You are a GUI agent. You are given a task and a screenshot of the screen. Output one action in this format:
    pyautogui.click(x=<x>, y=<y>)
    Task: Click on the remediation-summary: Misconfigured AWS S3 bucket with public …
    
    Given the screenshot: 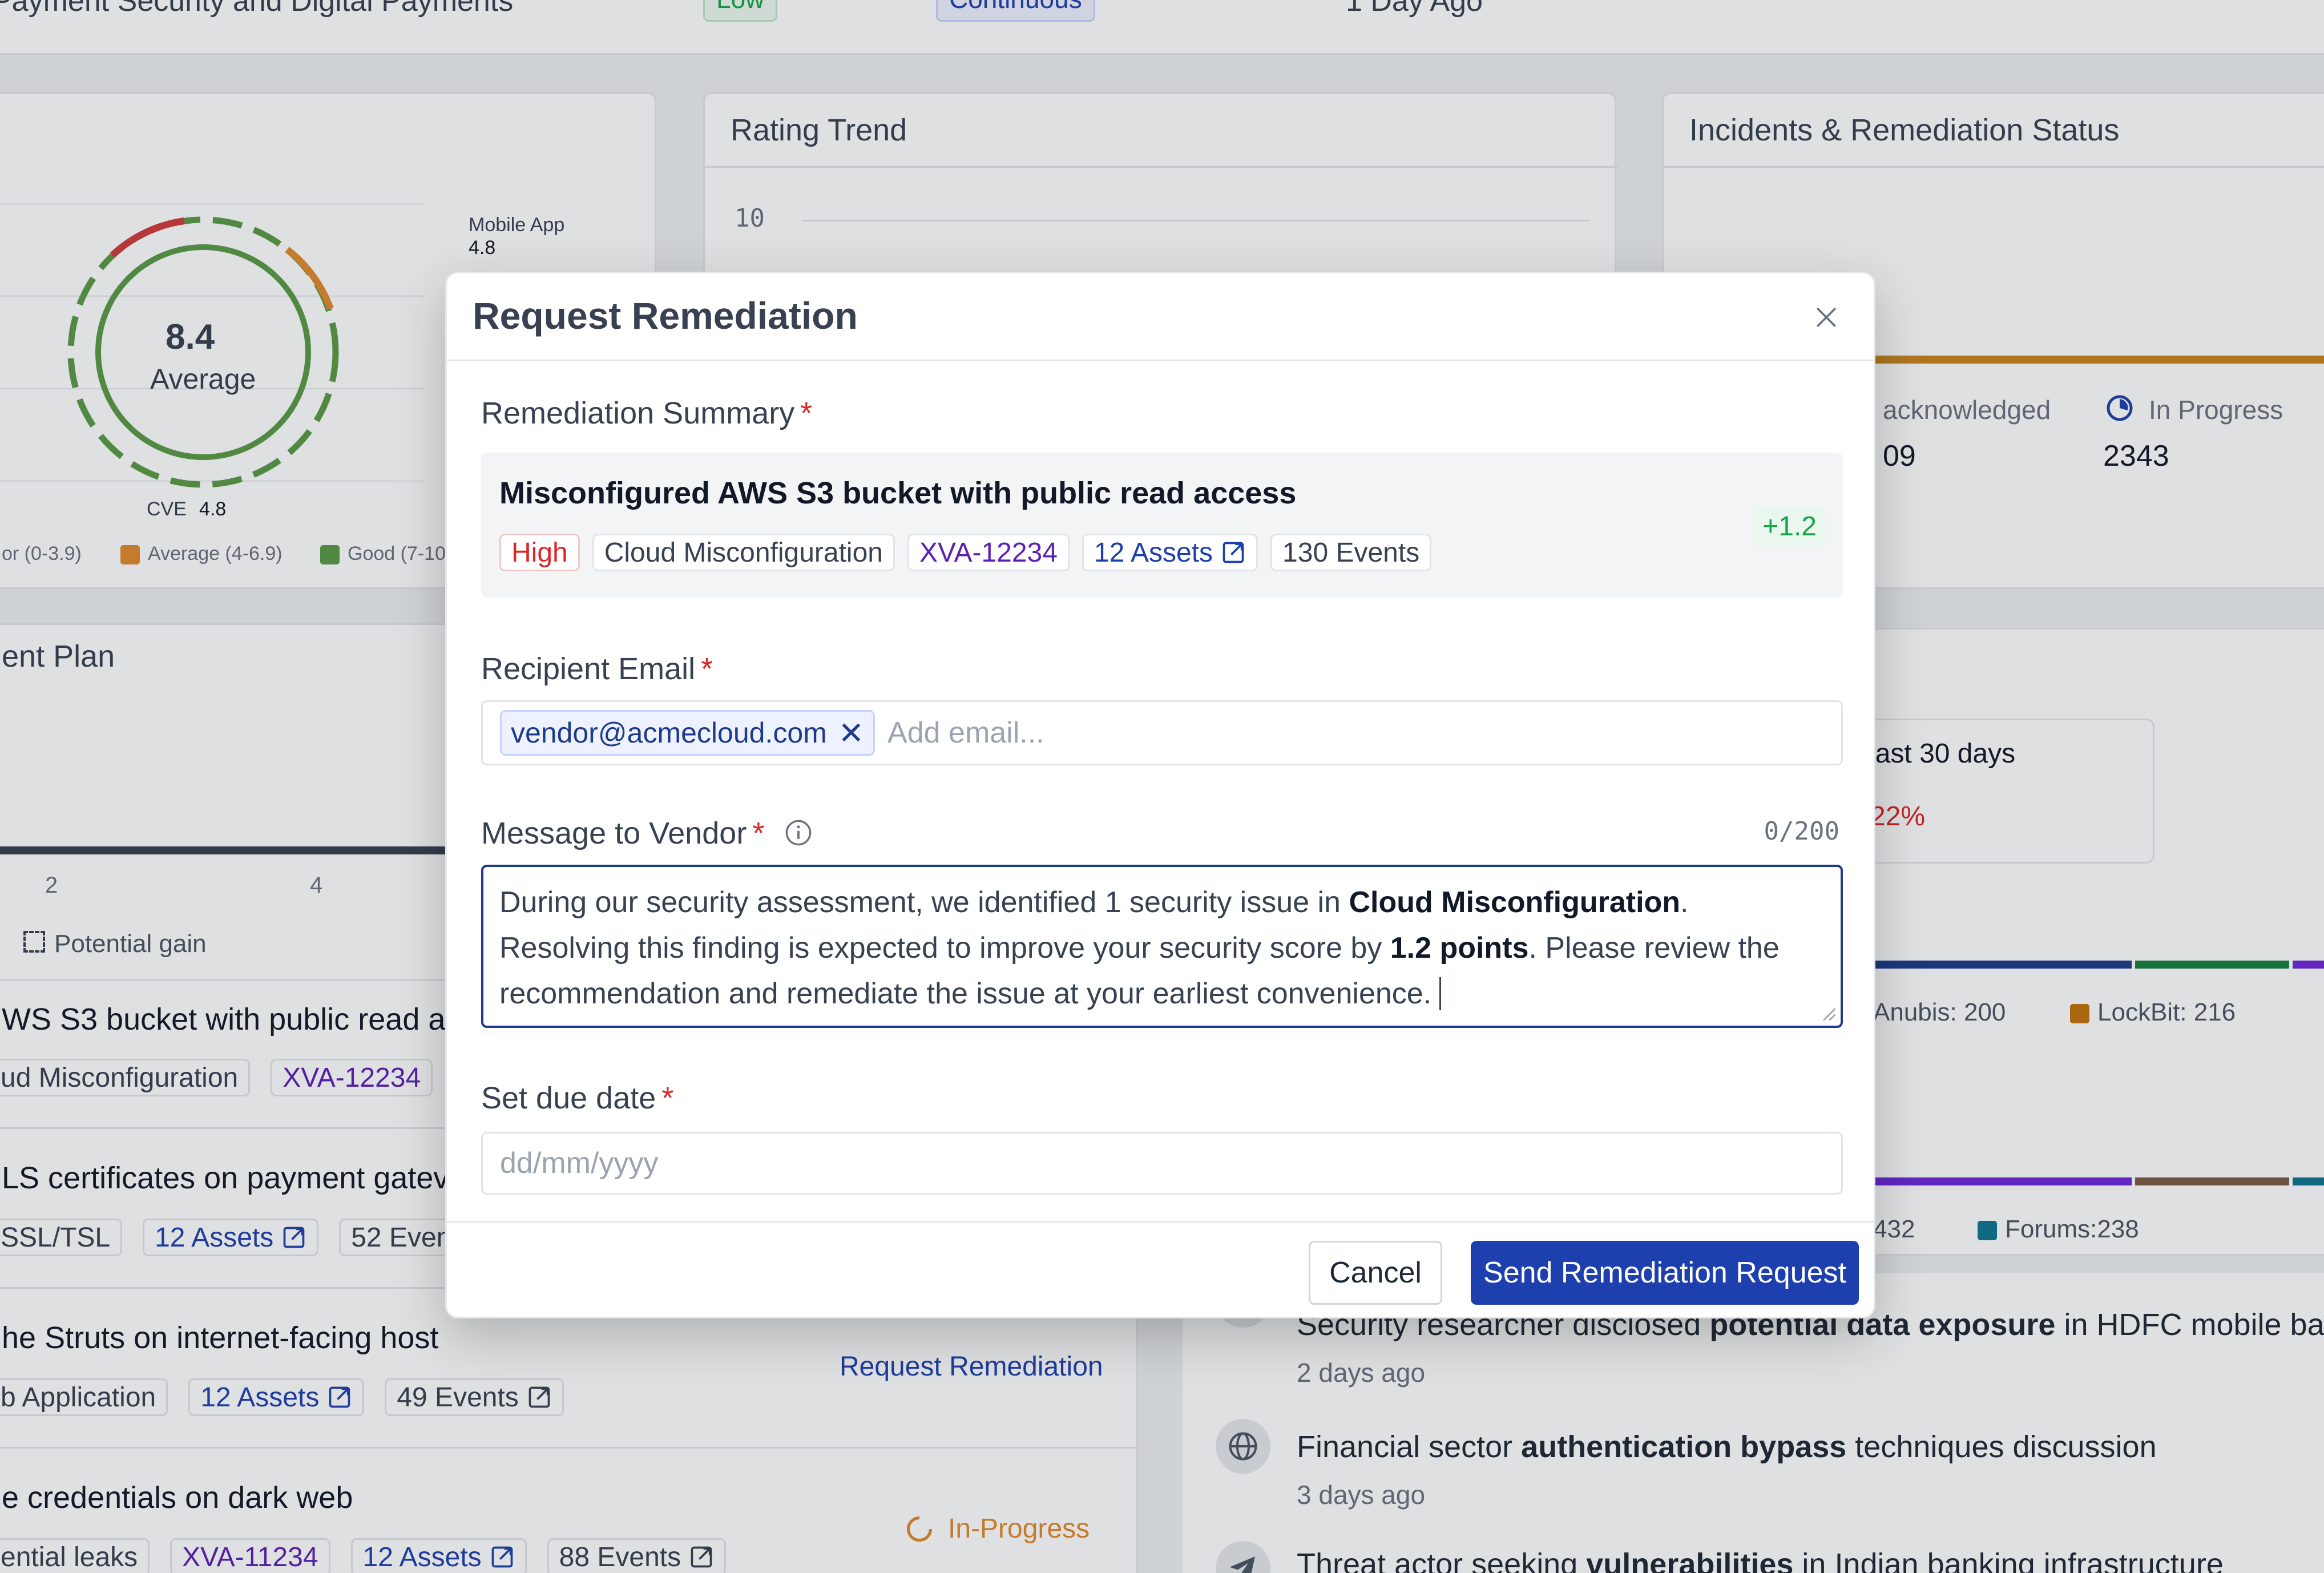 What is the action you would take?
    pyautogui.click(x=1162, y=525)
    